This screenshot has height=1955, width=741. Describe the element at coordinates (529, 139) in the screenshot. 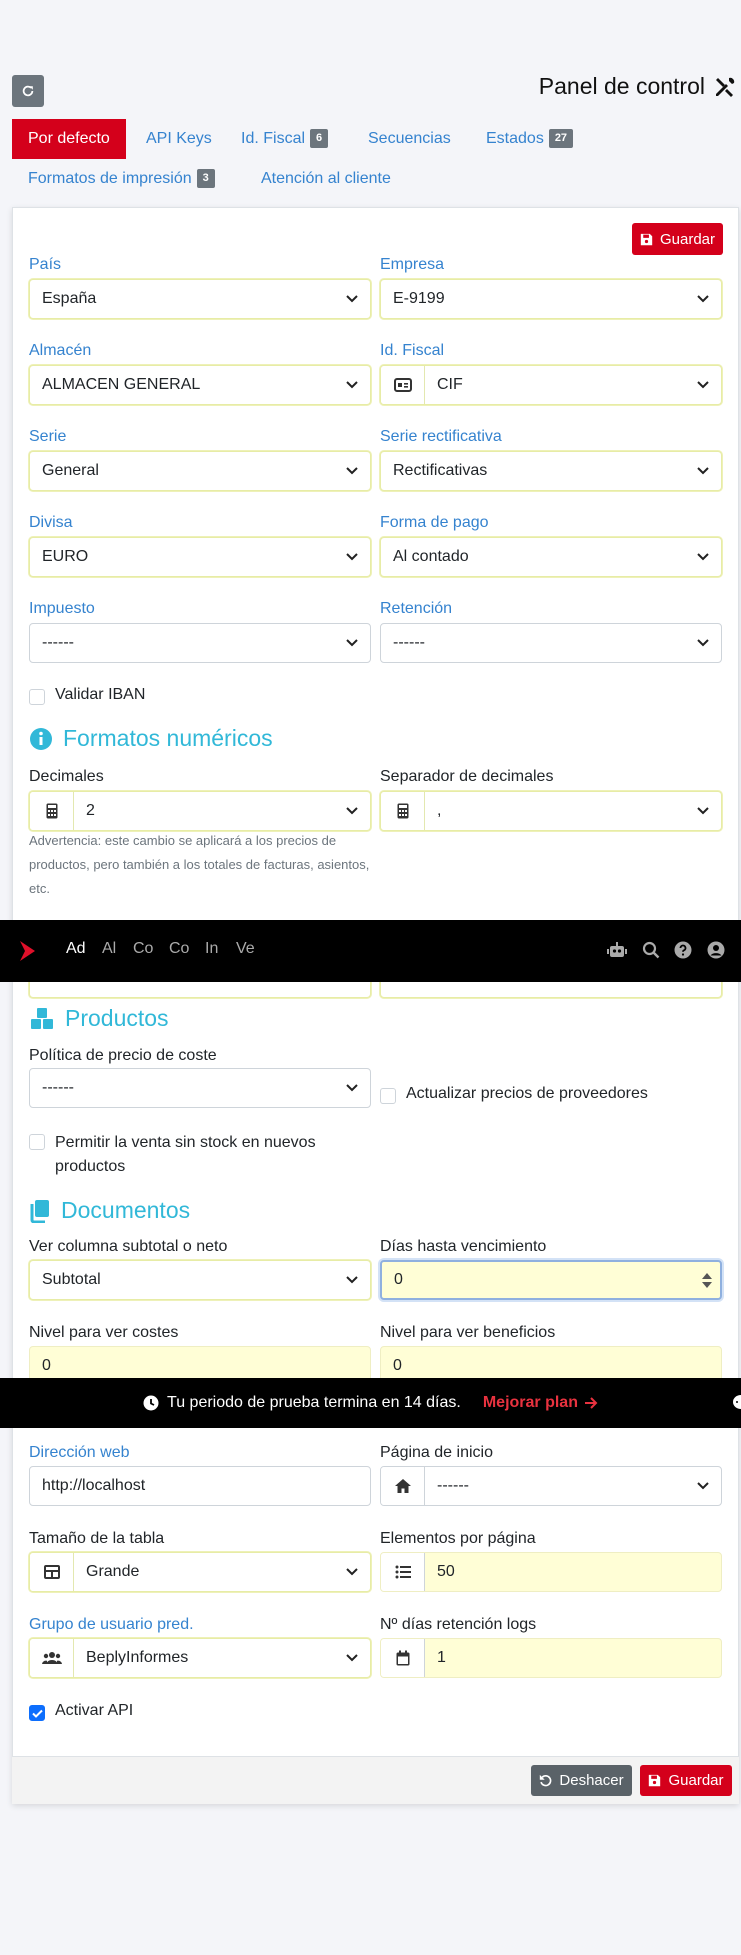

I see `tab-states: Estados 27` at that location.